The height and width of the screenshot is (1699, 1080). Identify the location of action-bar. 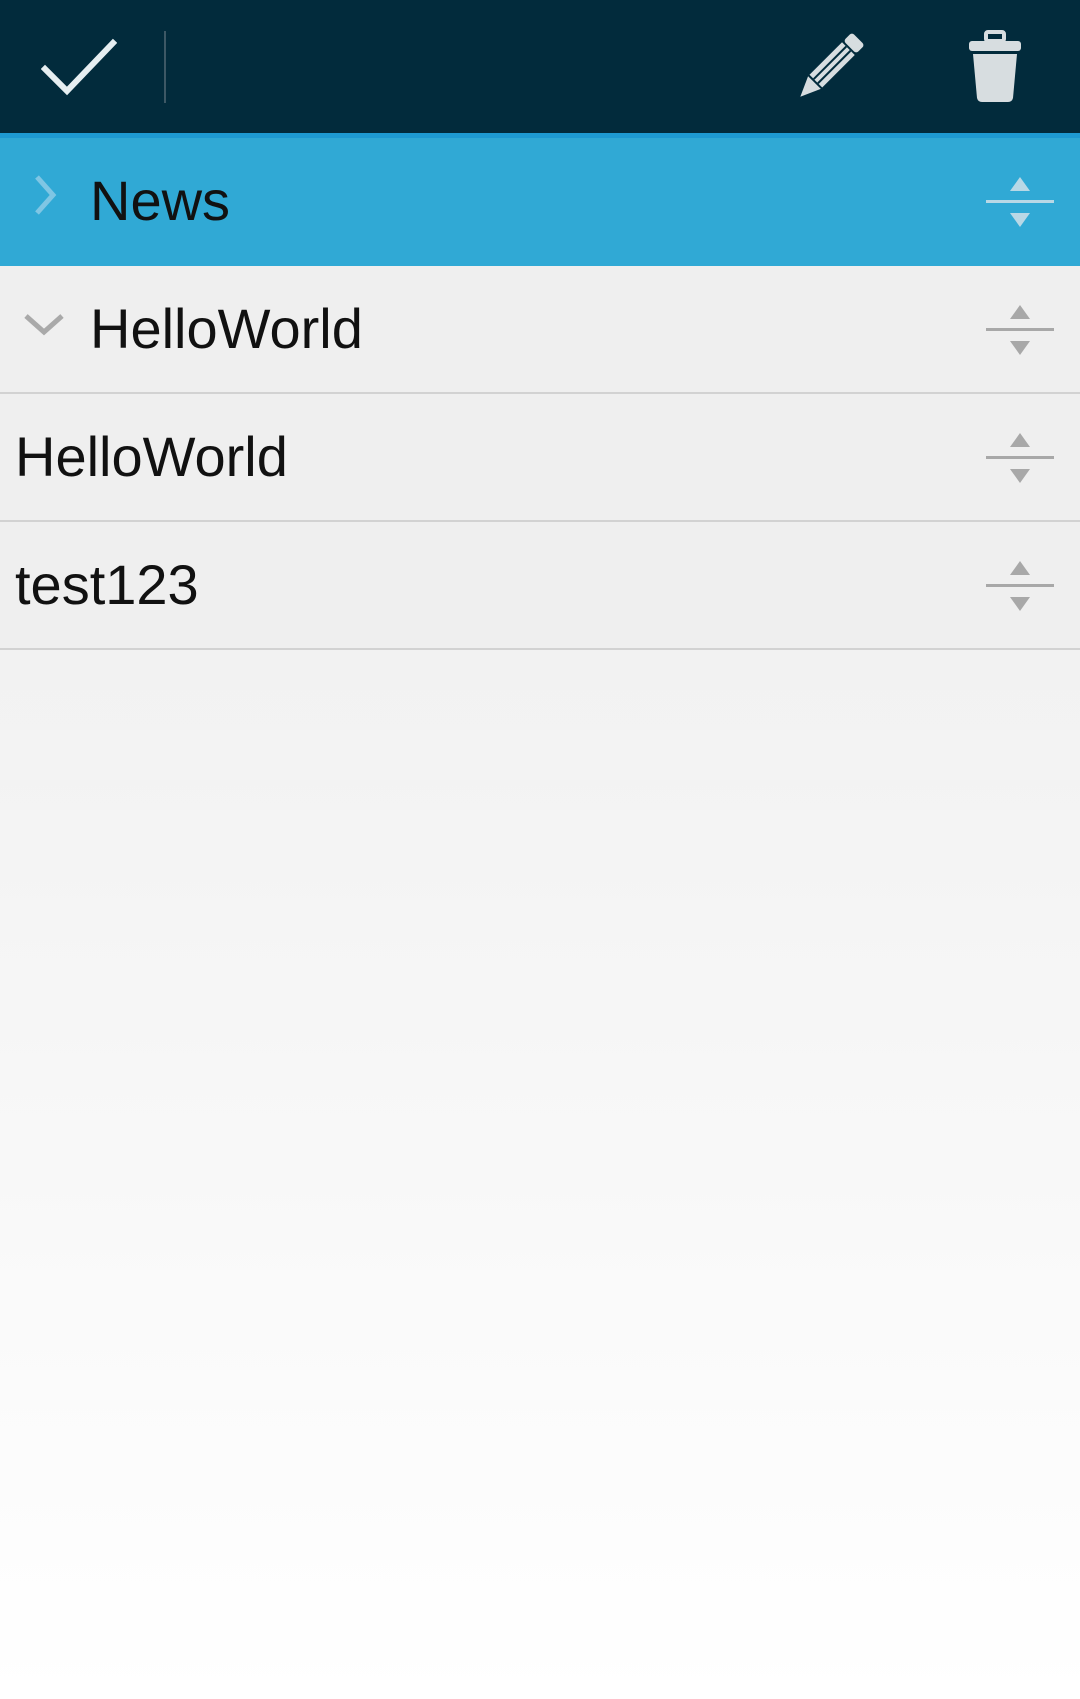
(540, 66).